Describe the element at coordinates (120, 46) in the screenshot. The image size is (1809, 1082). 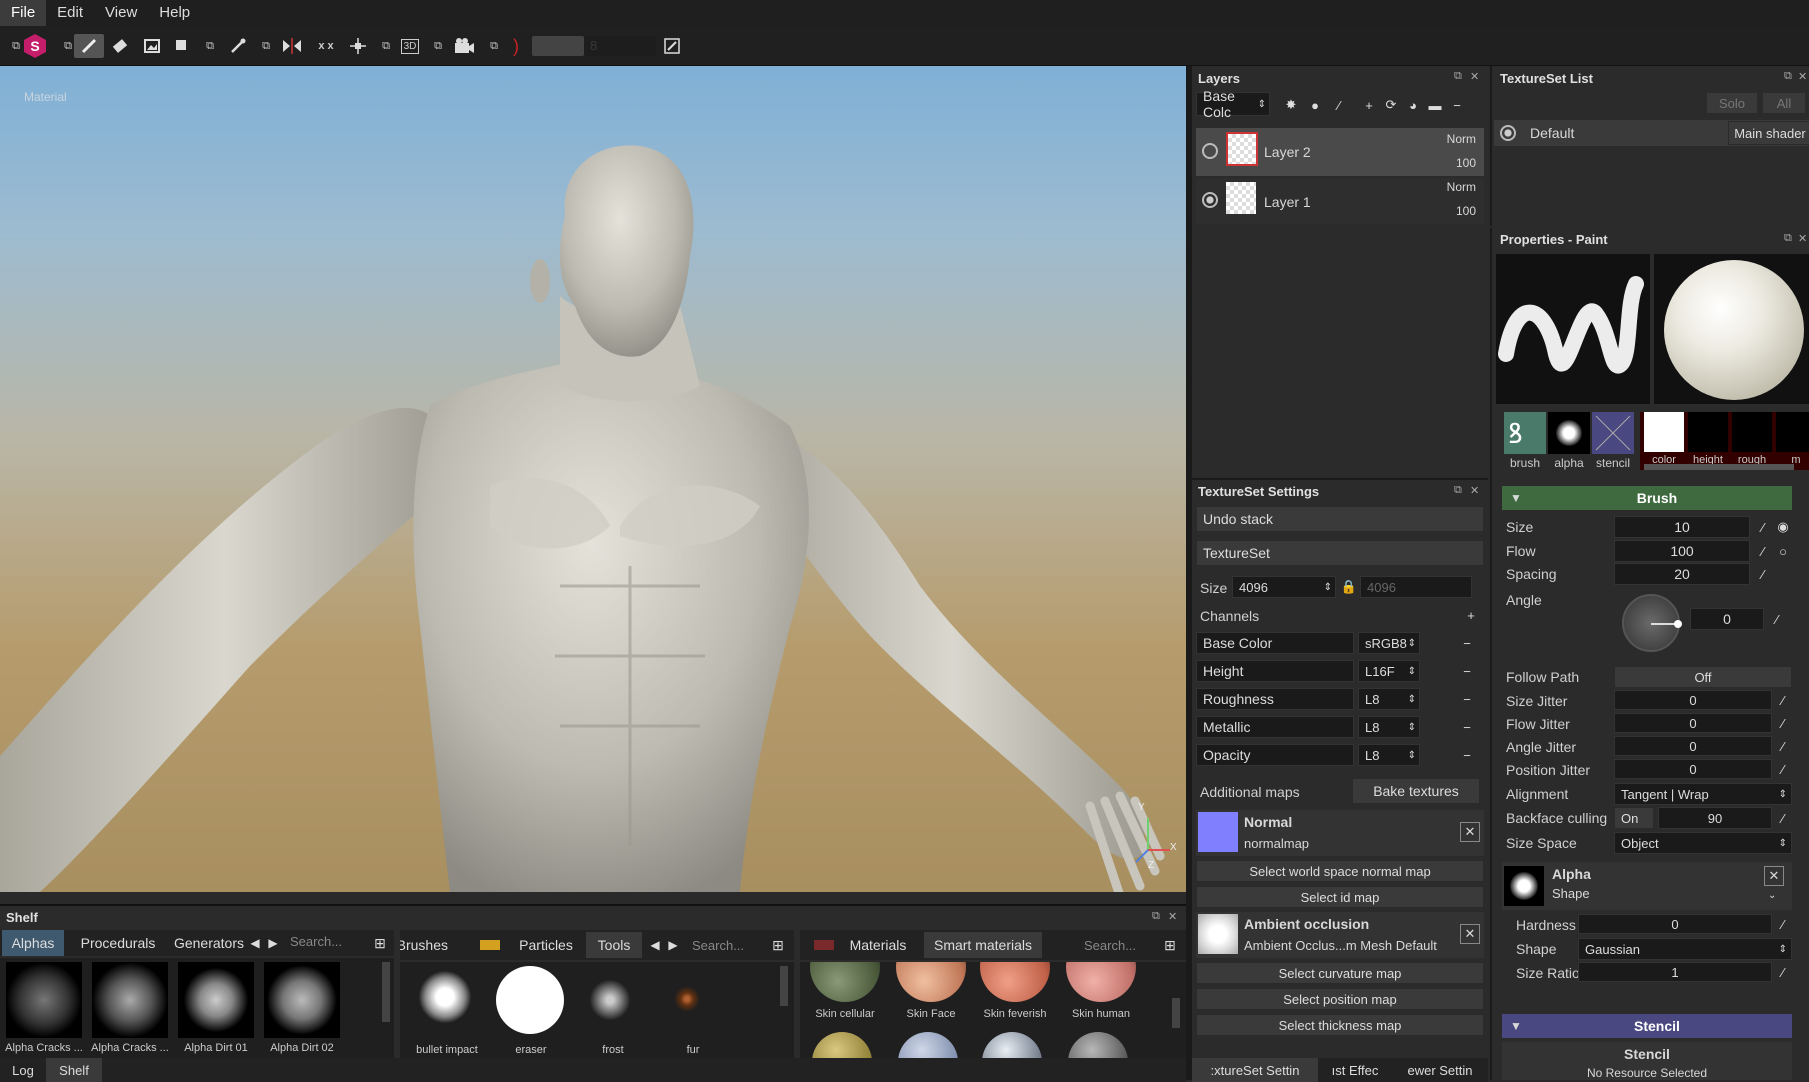
I see `eraser-icon` at that location.